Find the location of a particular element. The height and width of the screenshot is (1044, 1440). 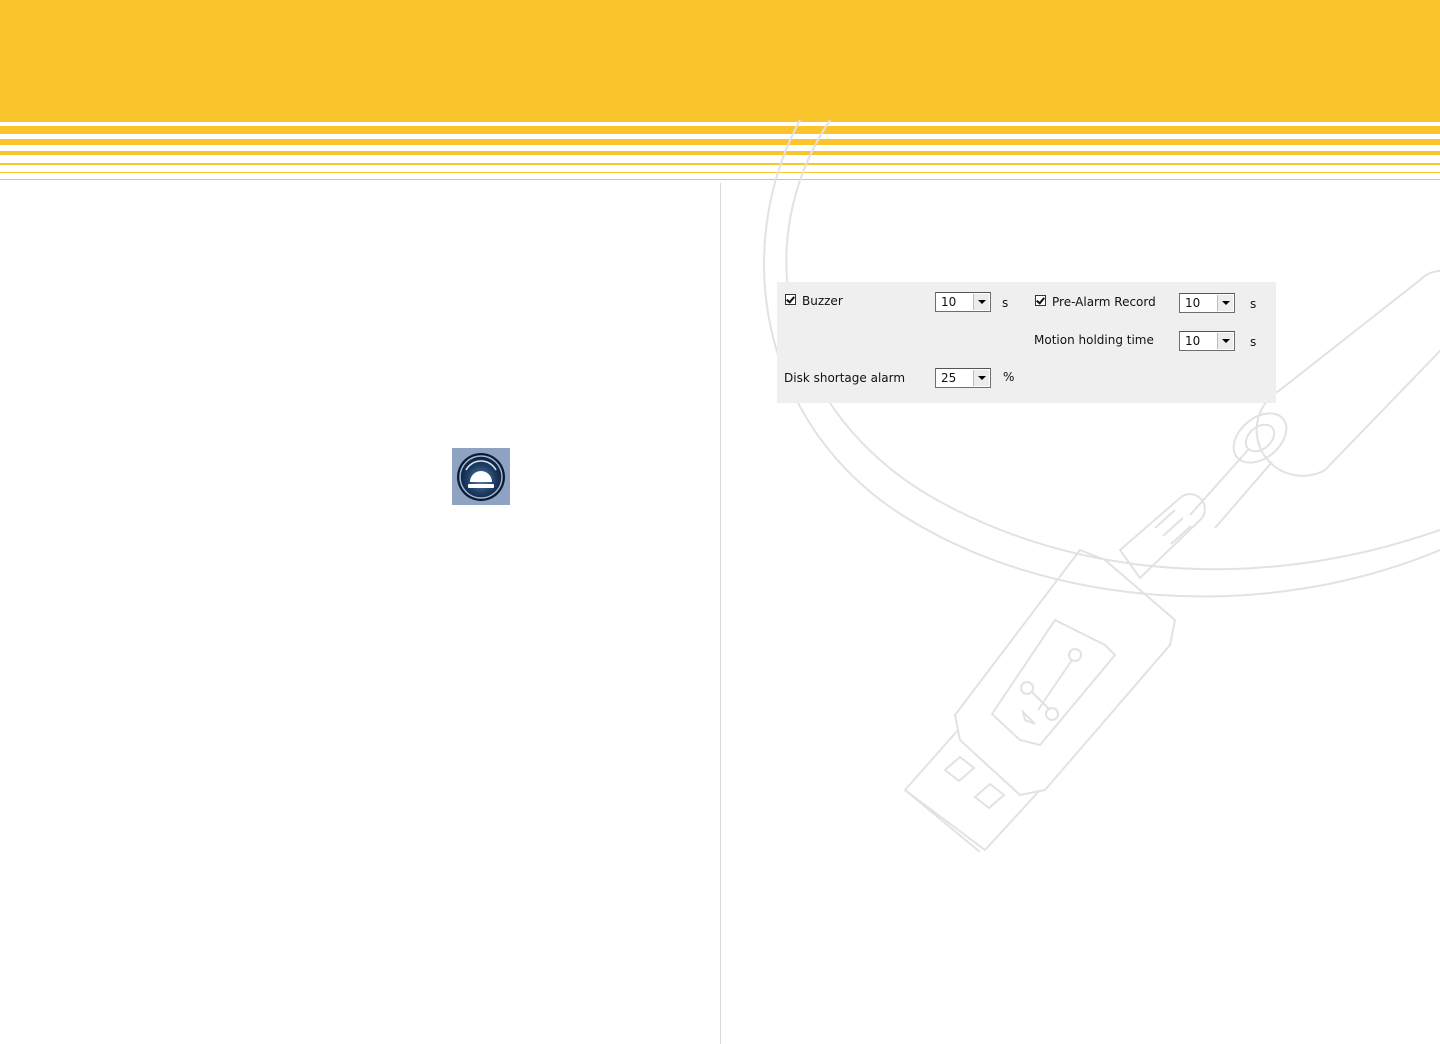

motion-holding-time-unit: s is located at coordinates (1253, 342).